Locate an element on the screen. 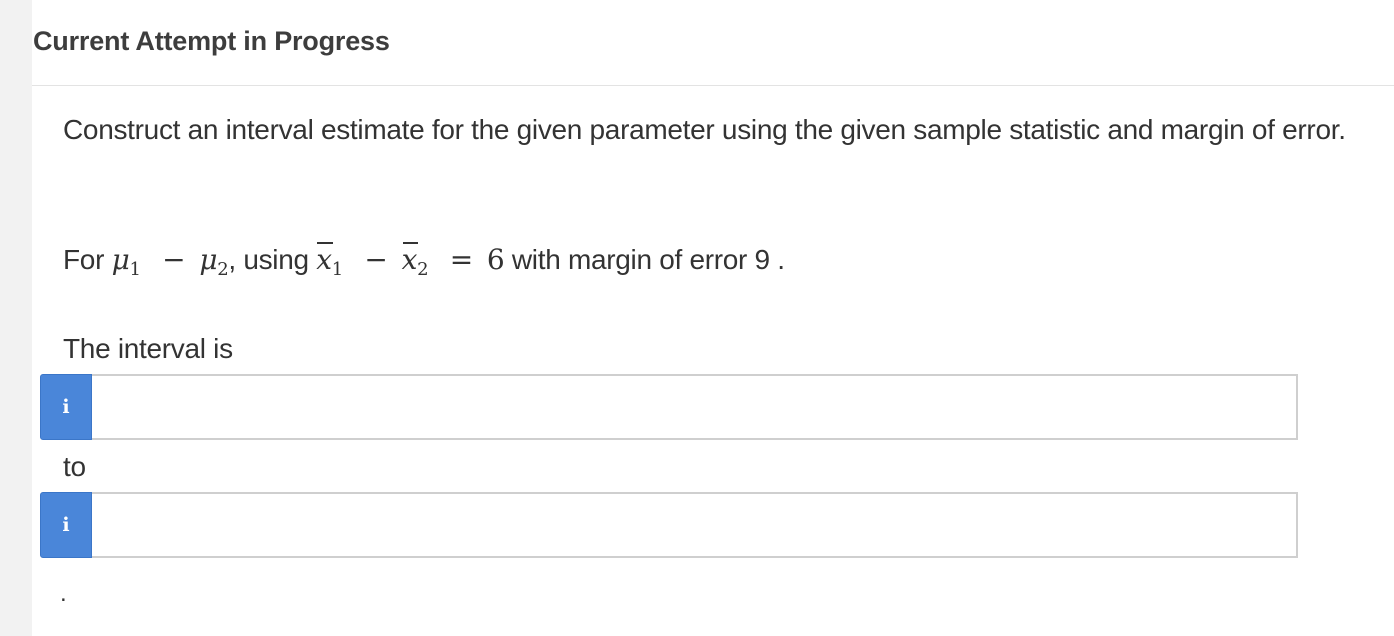 Image resolution: width=1394 pixels, height=636 pixels. equals-operator: = is located at coordinates (461, 259).